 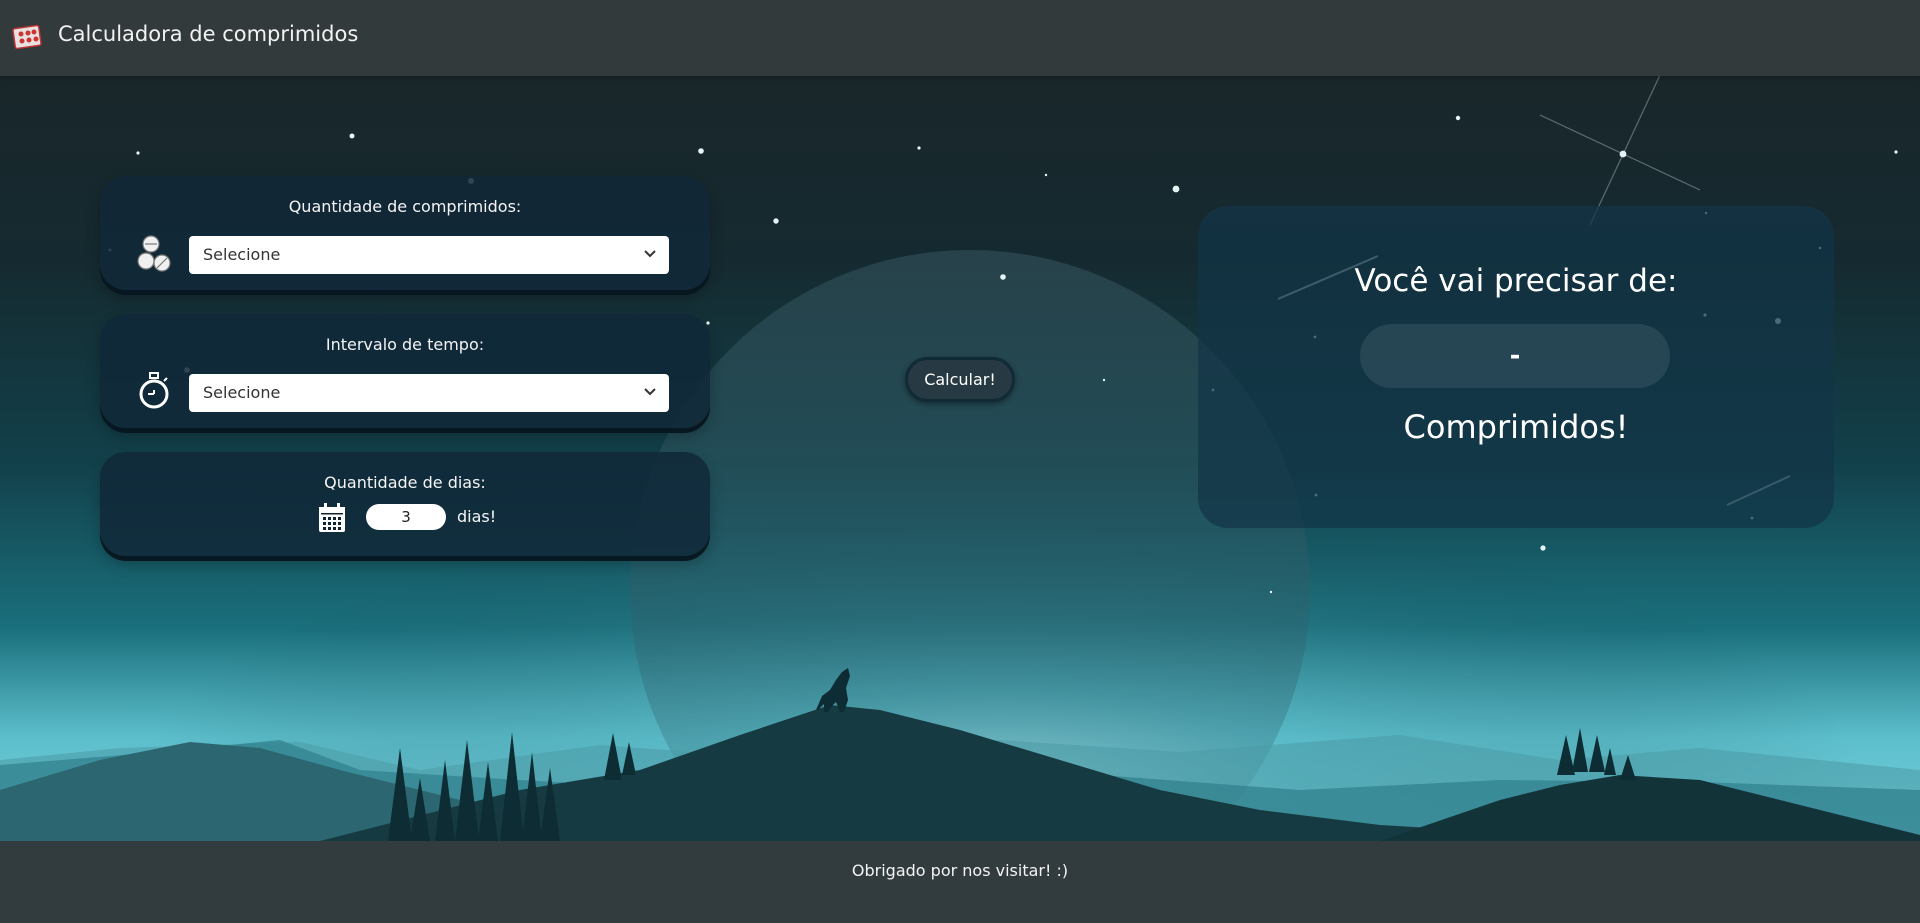 I want to click on result-card: Você vai precisar de: - Comprimidos!, so click(x=1516, y=367).